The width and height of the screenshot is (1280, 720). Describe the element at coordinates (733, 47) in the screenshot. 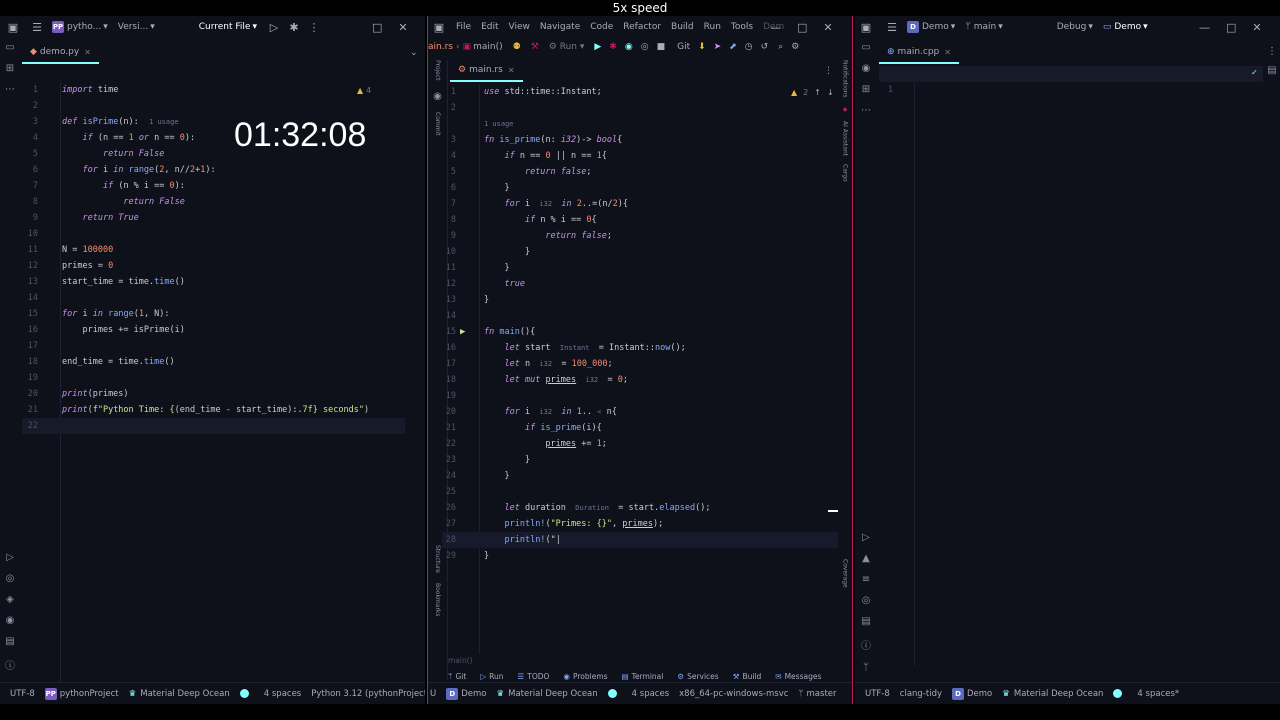

I see `pull-request-icon: ⬈` at that location.